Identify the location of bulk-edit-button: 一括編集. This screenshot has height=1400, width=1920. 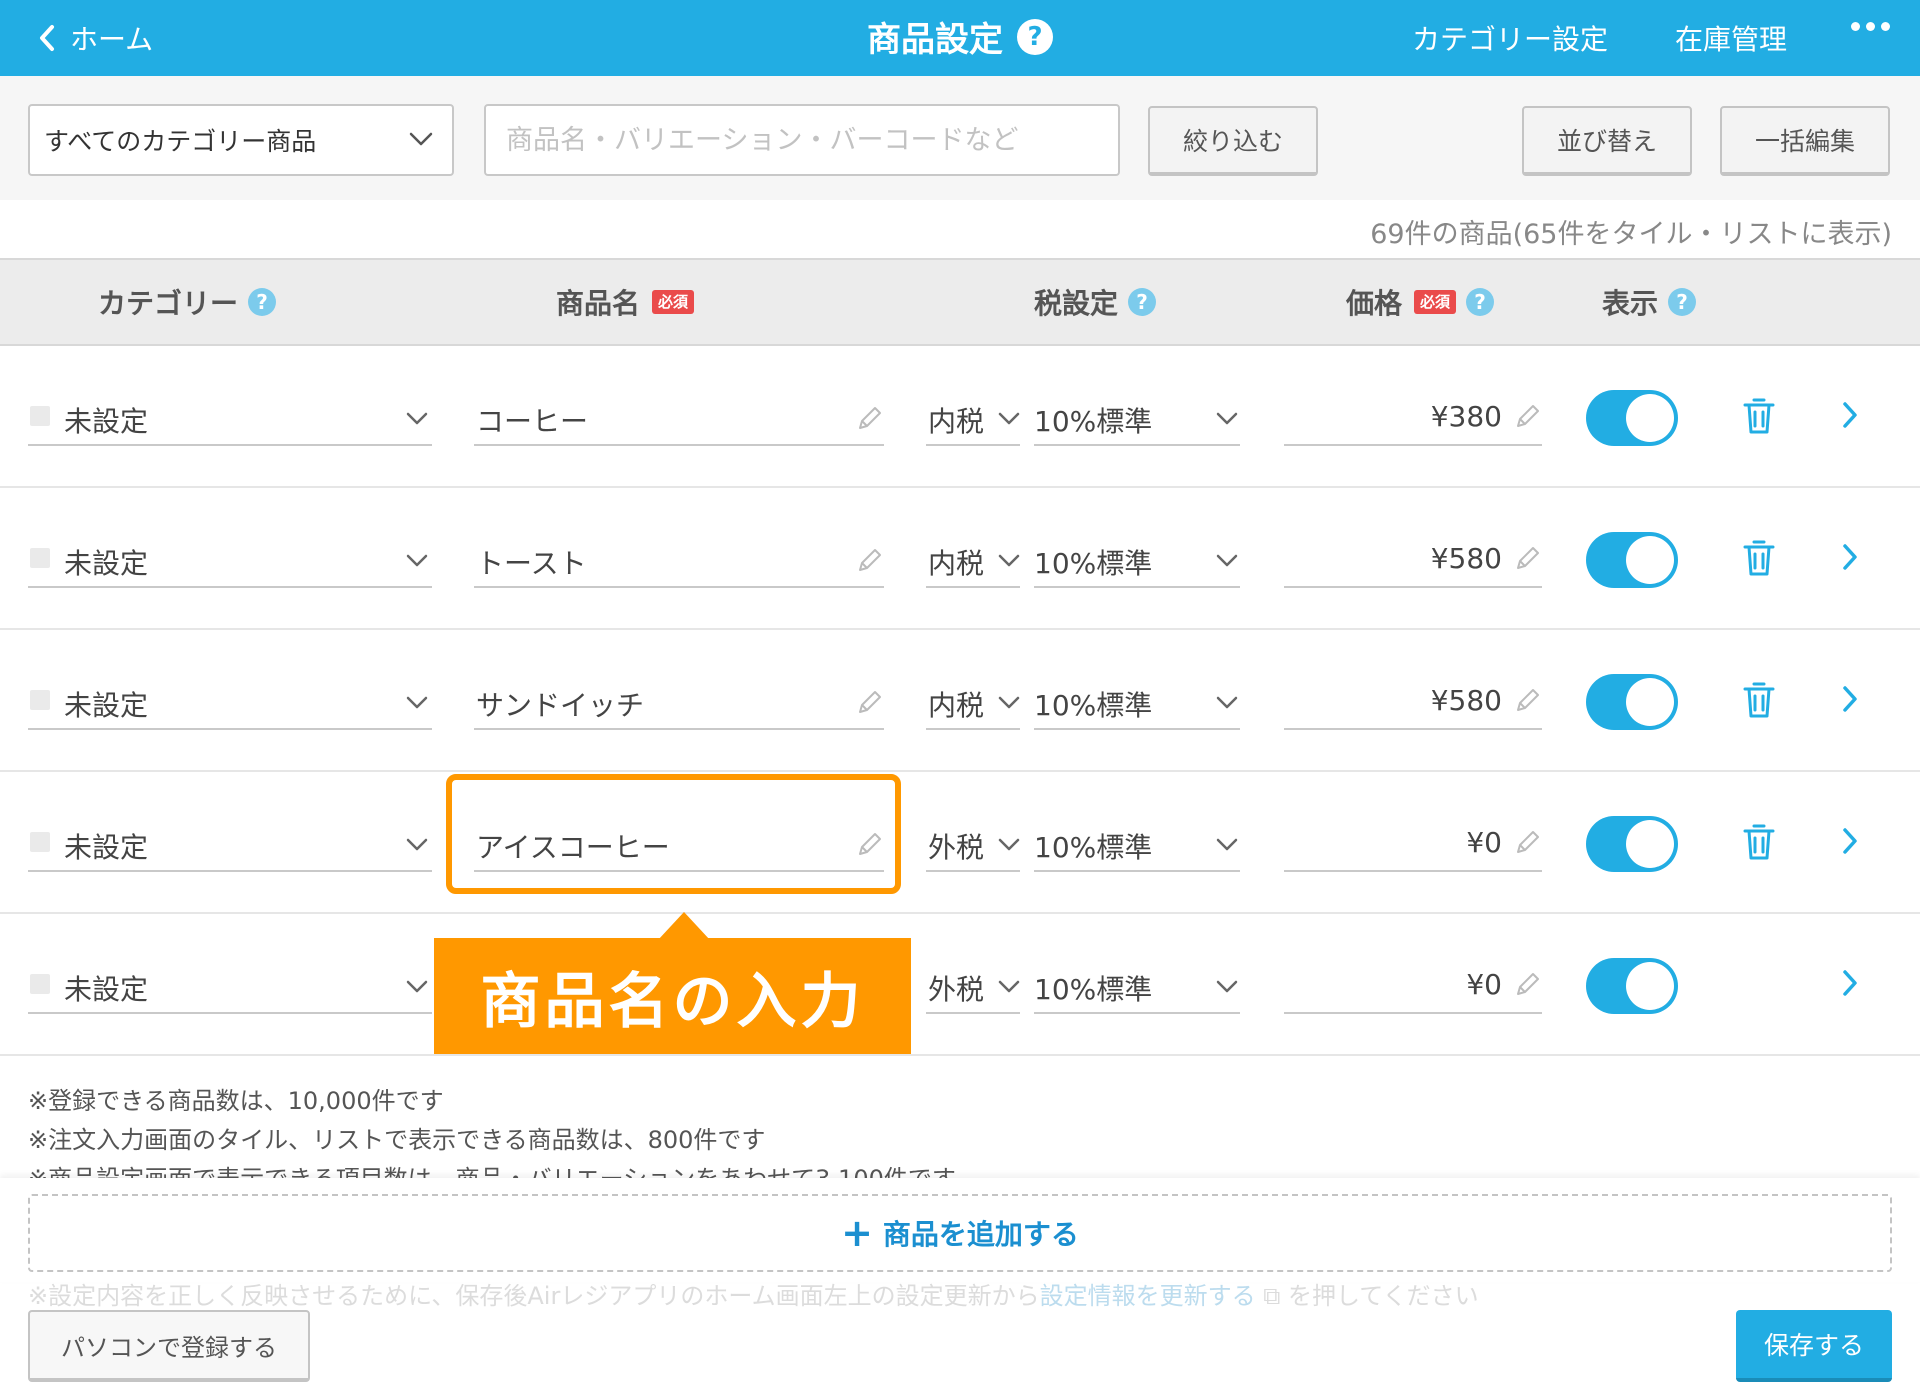
(1805, 141).